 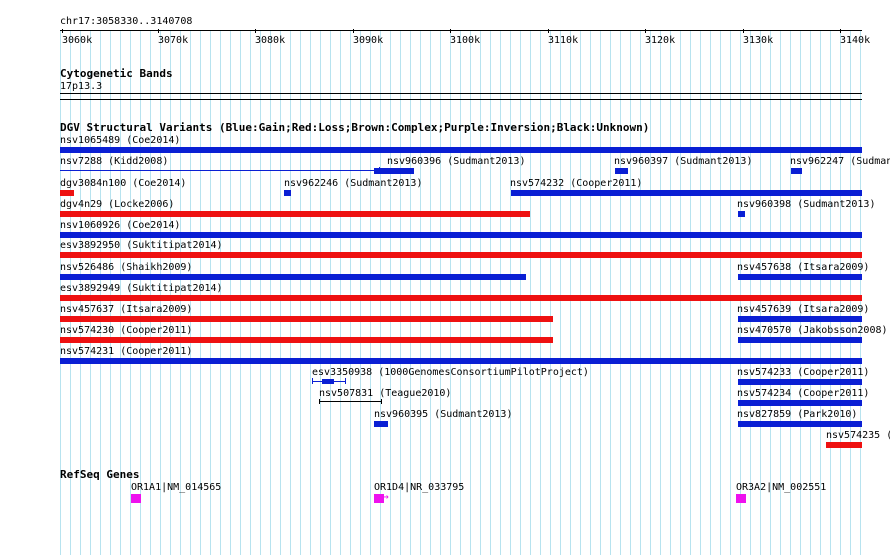 What do you see at coordinates (385, 496) in the screenshot?
I see `strand-arrow-icon: →` at bounding box center [385, 496].